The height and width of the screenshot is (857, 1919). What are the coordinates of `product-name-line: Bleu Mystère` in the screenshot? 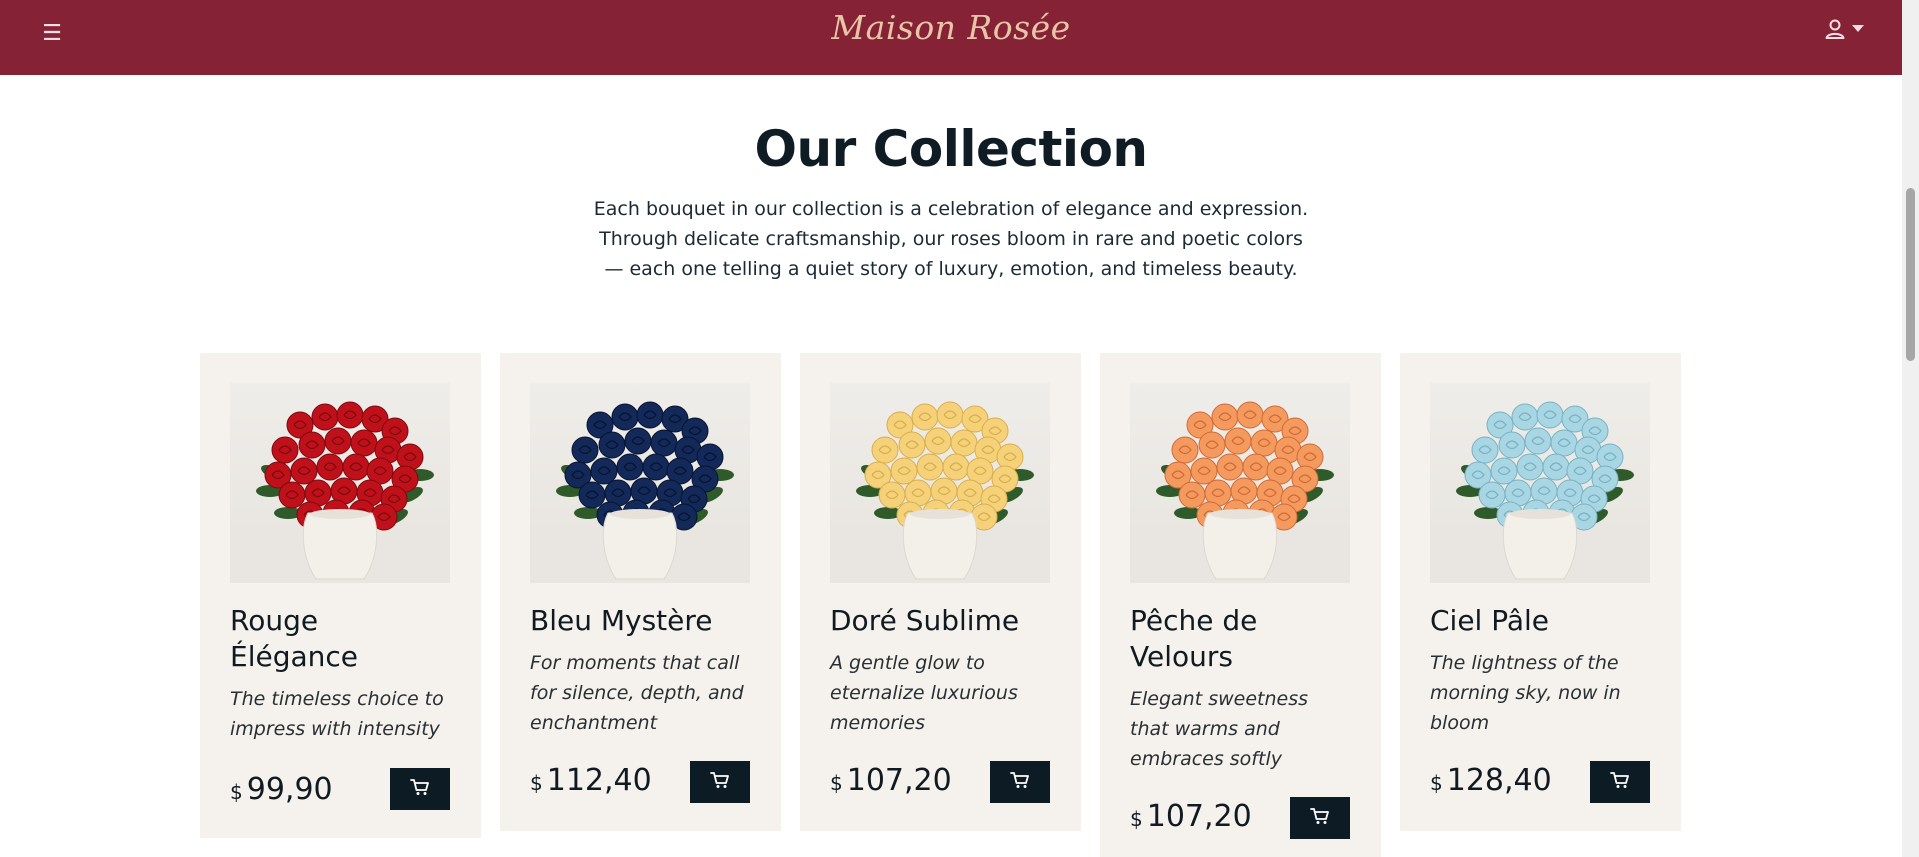 It's located at (621, 620).